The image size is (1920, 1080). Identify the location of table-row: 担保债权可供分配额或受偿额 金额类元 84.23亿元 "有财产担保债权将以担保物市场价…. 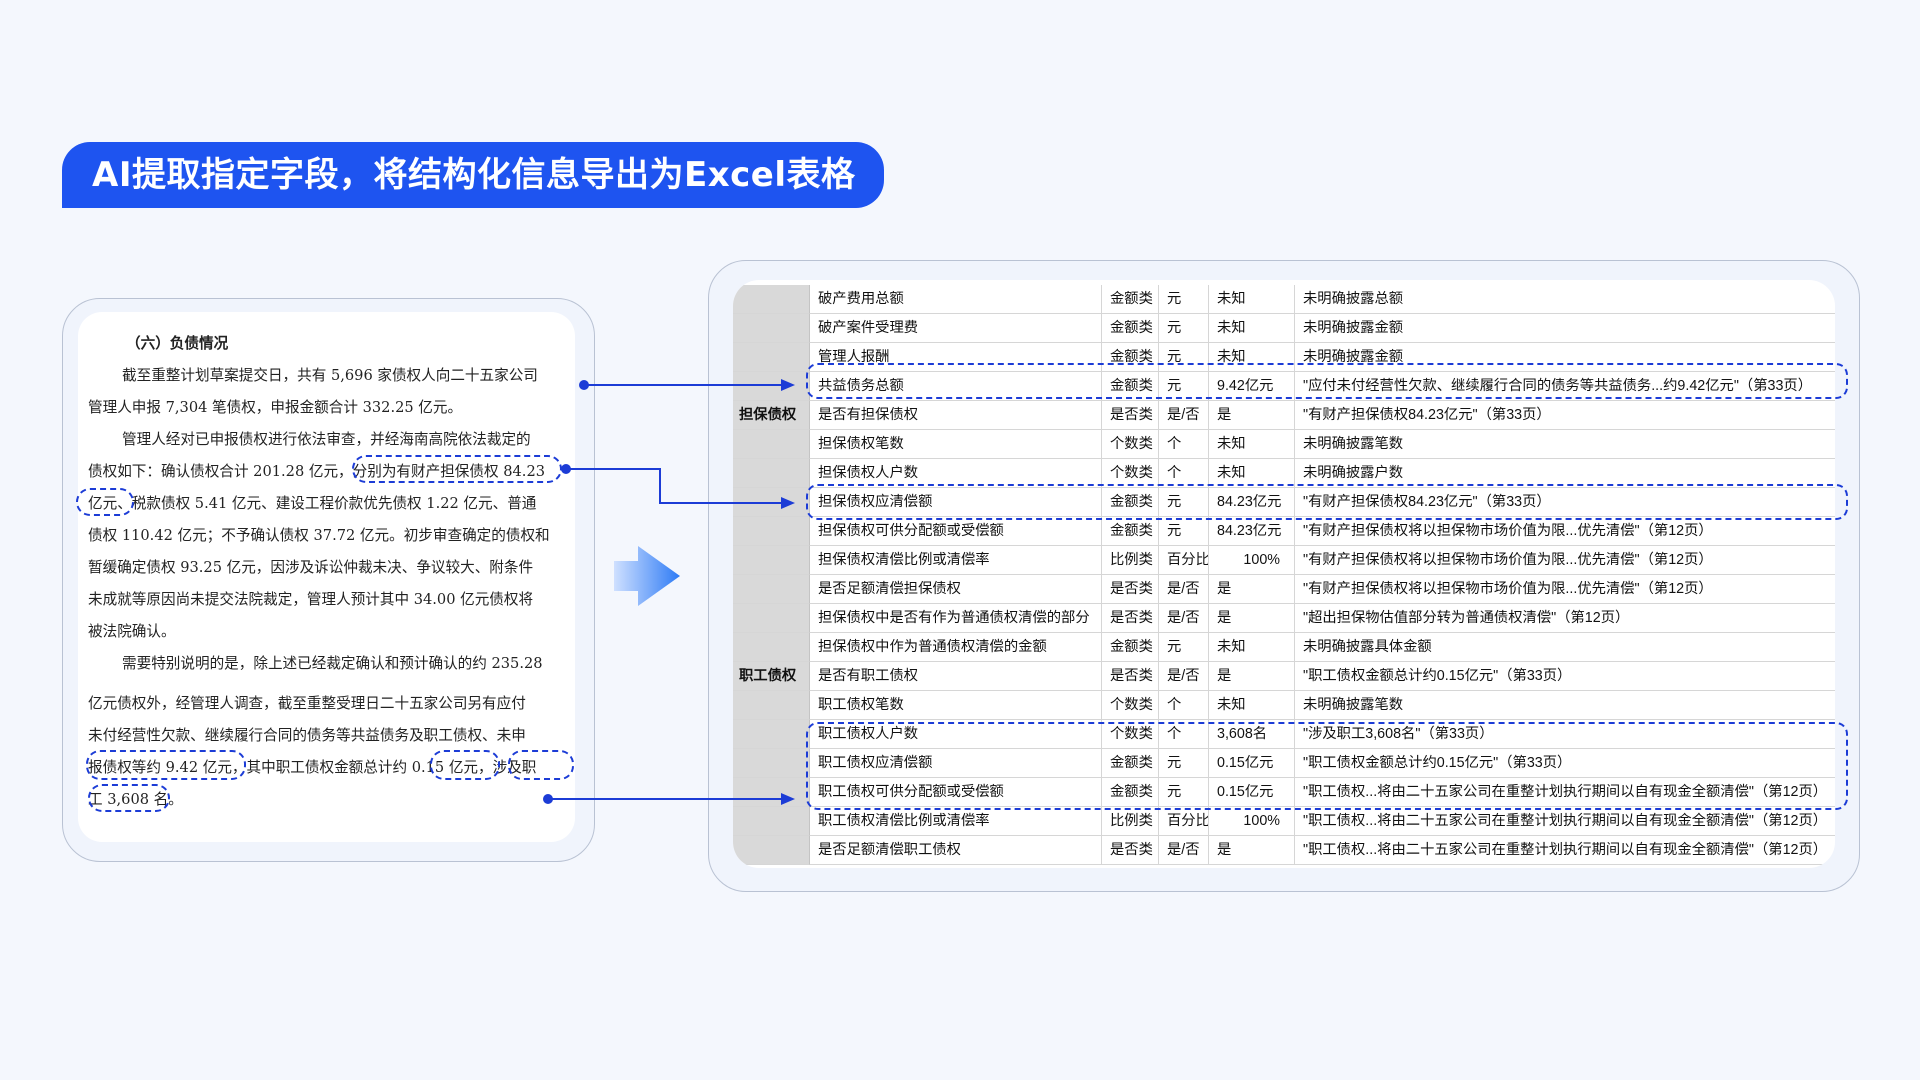
(1284, 531).